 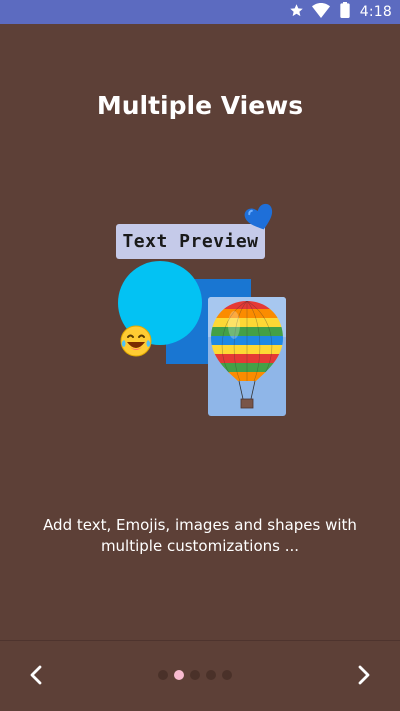 I want to click on text-preview-card: Text Preview, so click(x=190, y=241).